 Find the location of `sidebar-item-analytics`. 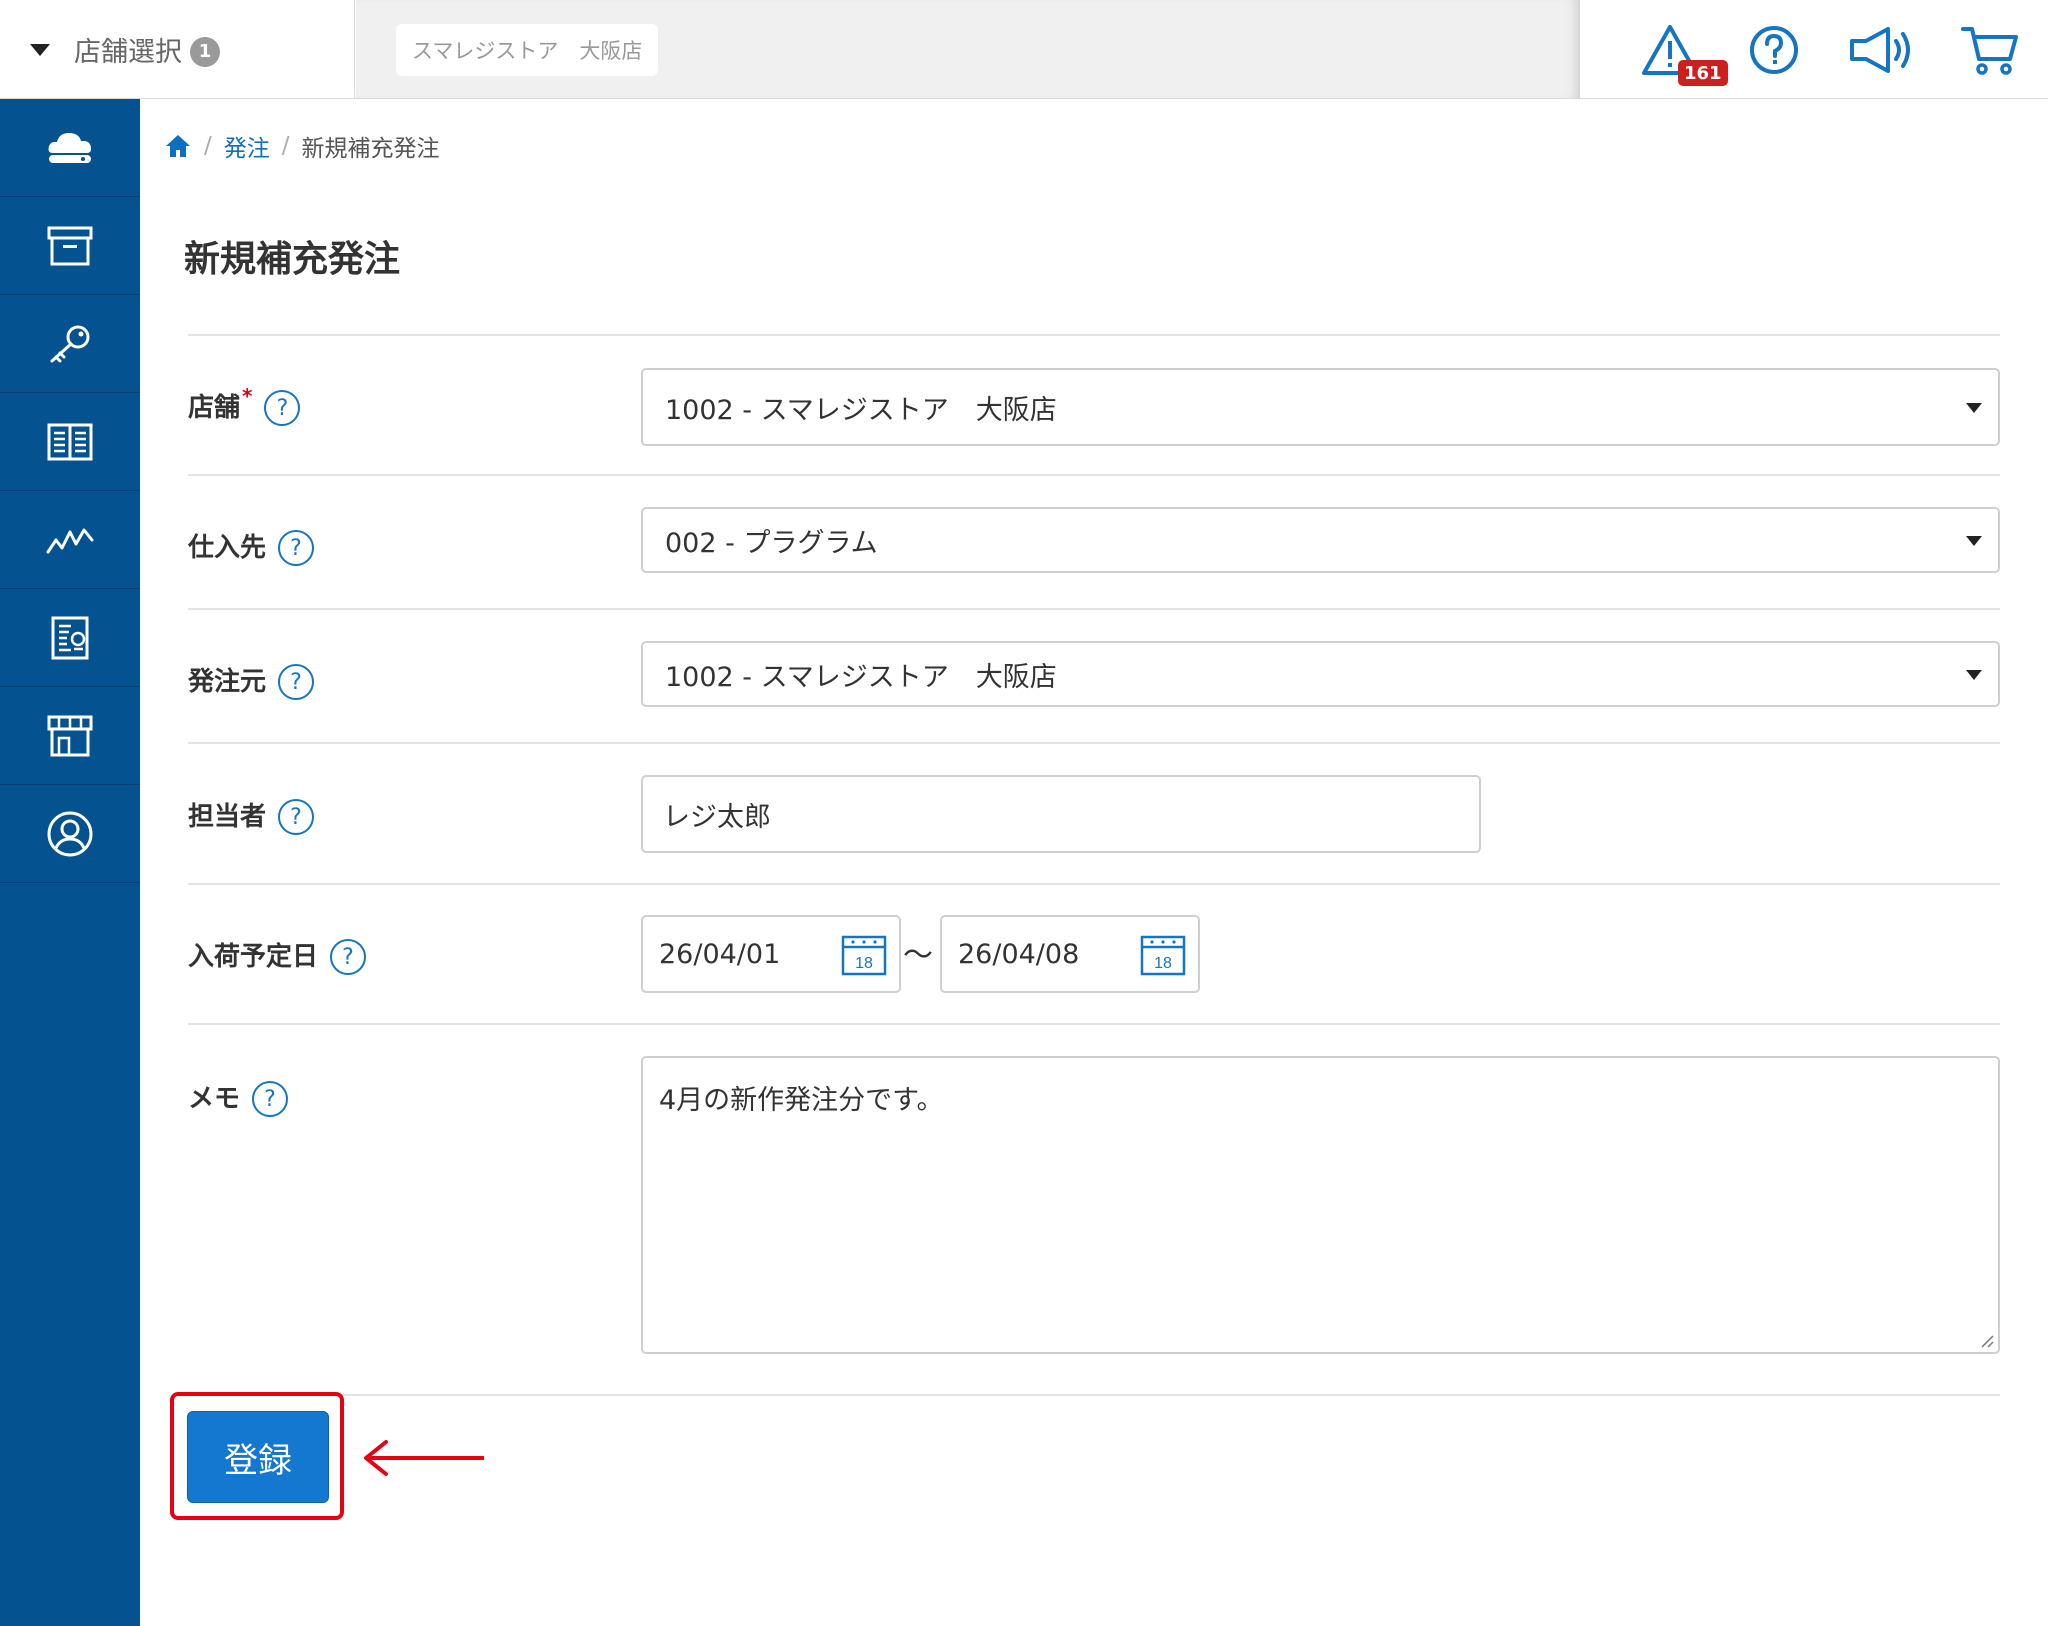

sidebar-item-analytics is located at coordinates (70, 540).